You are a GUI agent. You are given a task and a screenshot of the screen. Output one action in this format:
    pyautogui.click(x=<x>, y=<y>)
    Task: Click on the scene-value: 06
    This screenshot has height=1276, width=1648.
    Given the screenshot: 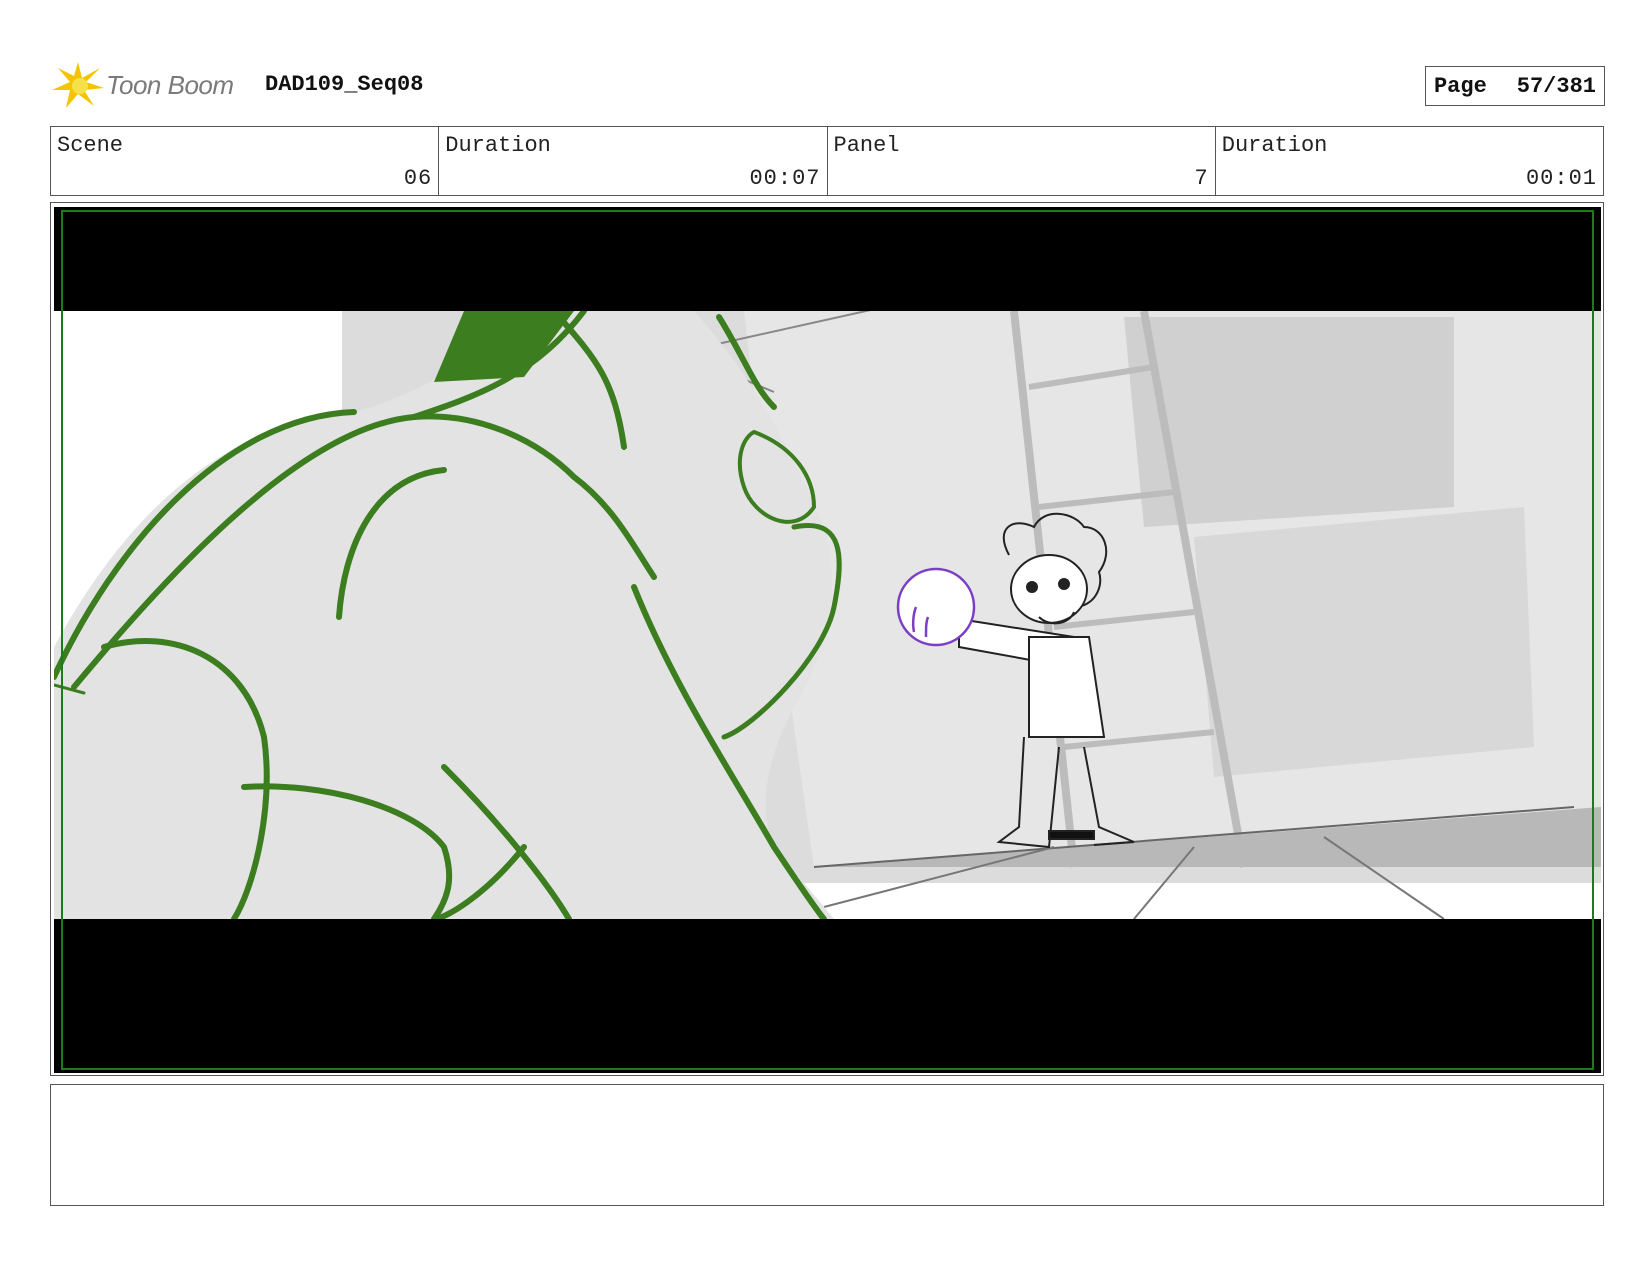 What is the action you would take?
    pyautogui.click(x=418, y=178)
    